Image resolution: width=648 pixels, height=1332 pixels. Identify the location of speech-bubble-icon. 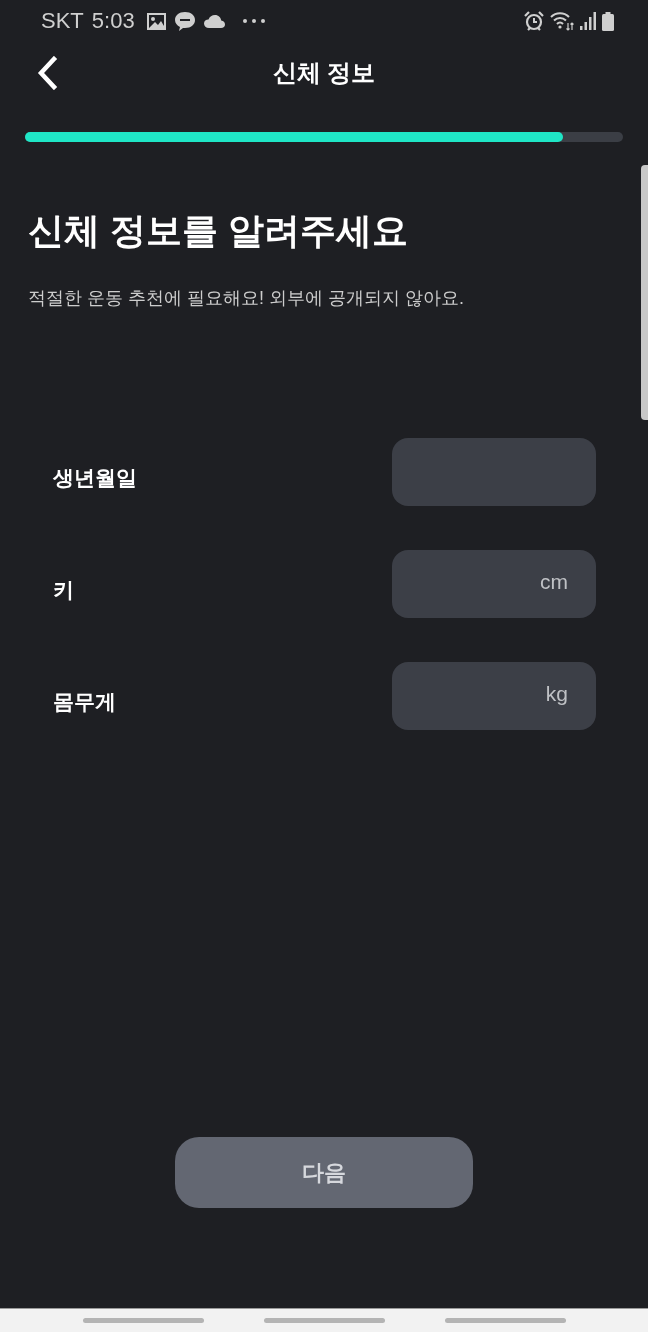
(184, 21).